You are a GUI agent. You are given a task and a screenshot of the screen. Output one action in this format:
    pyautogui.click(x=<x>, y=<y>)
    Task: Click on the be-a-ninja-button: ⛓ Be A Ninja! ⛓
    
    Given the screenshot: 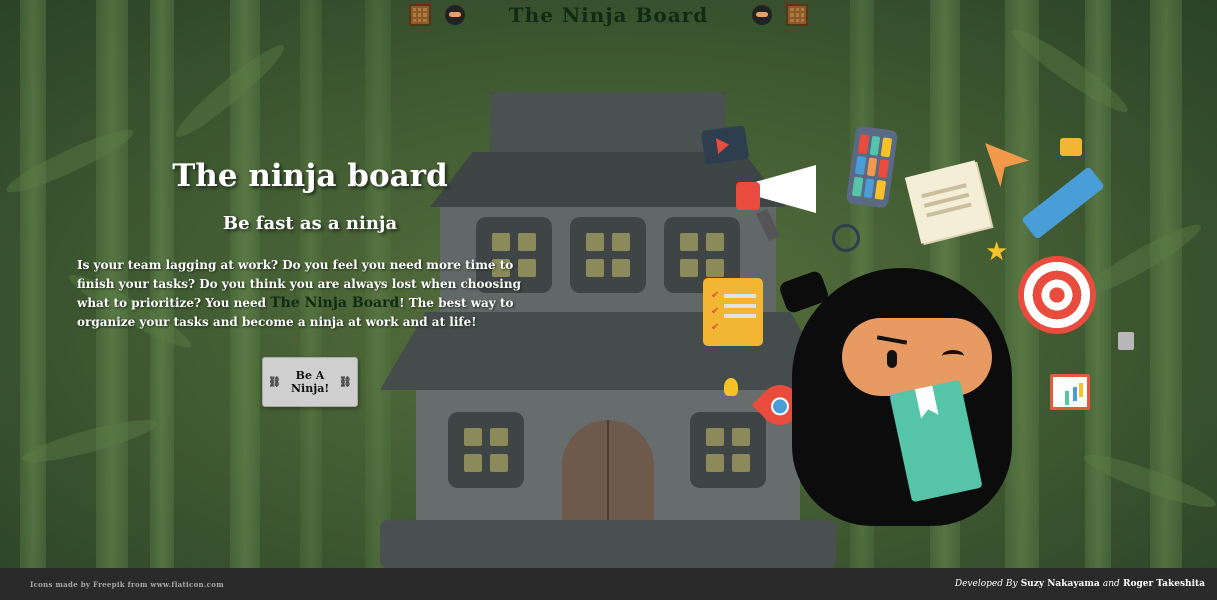 What is the action you would take?
    pyautogui.click(x=310, y=382)
    